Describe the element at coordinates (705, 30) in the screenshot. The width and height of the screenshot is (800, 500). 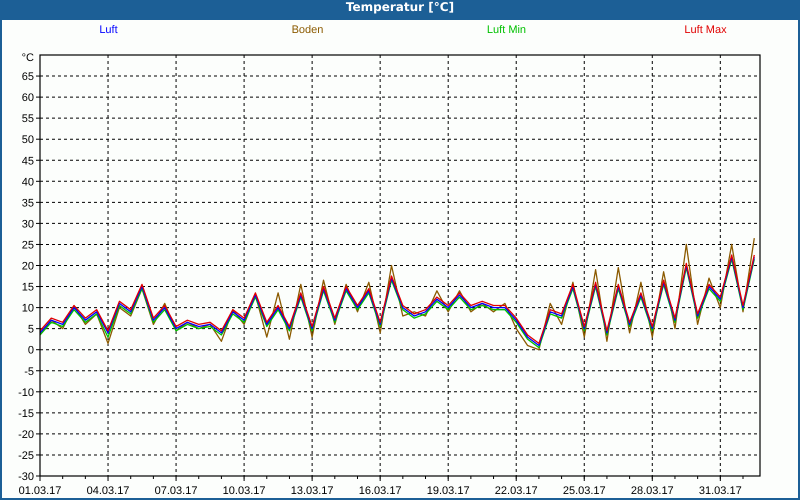
I see `legend-label: Luft Max` at that location.